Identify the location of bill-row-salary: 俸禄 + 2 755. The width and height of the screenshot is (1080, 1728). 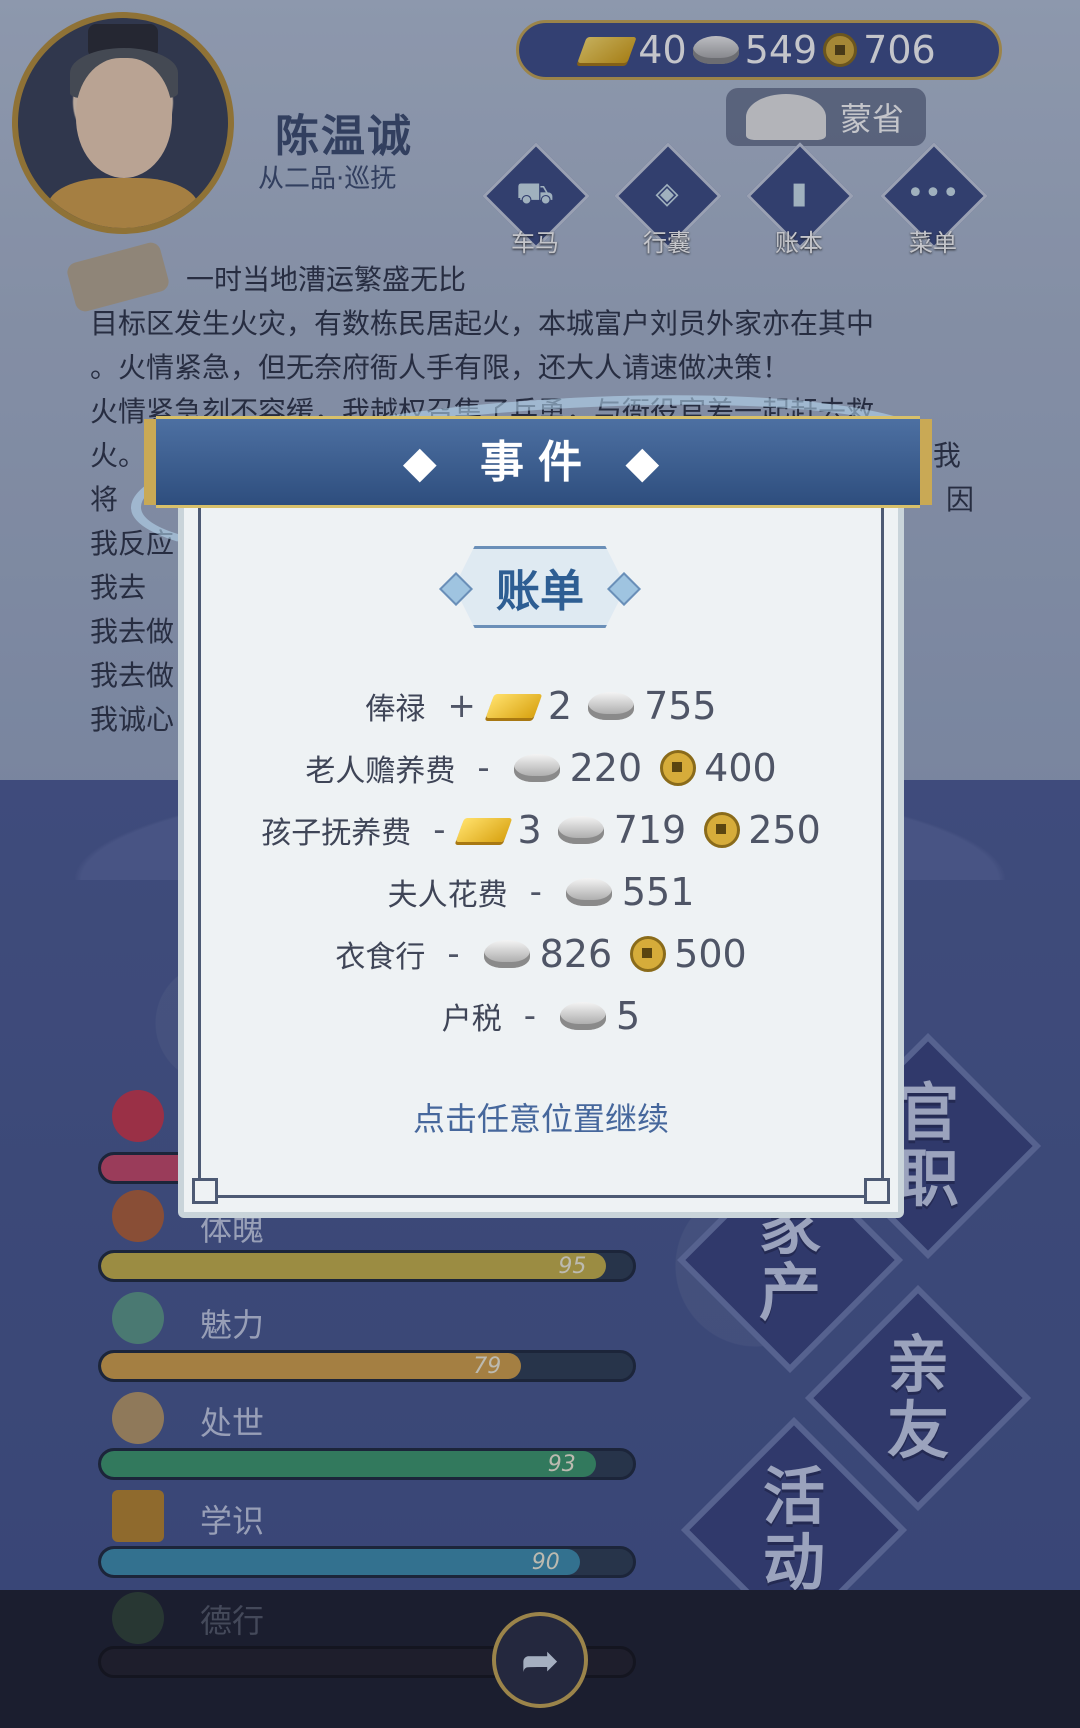
(541, 706).